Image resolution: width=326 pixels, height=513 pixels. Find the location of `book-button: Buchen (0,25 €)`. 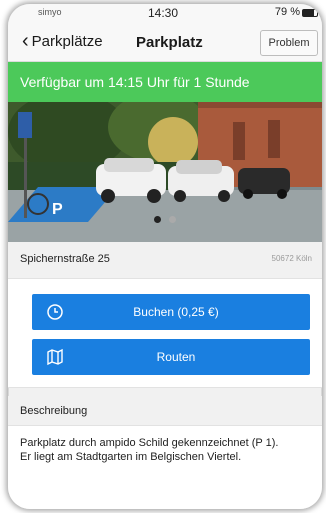

book-button: Buchen (0,25 €) is located at coordinates (171, 312).